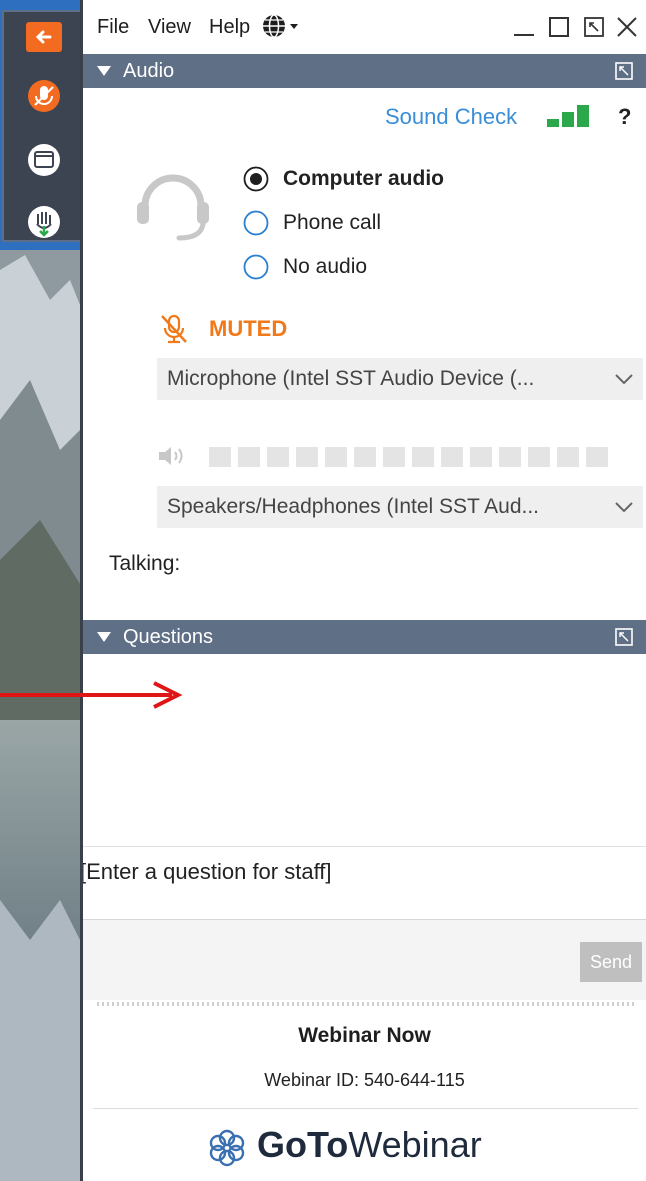  I want to click on raise-hand-icon, so click(44, 222).